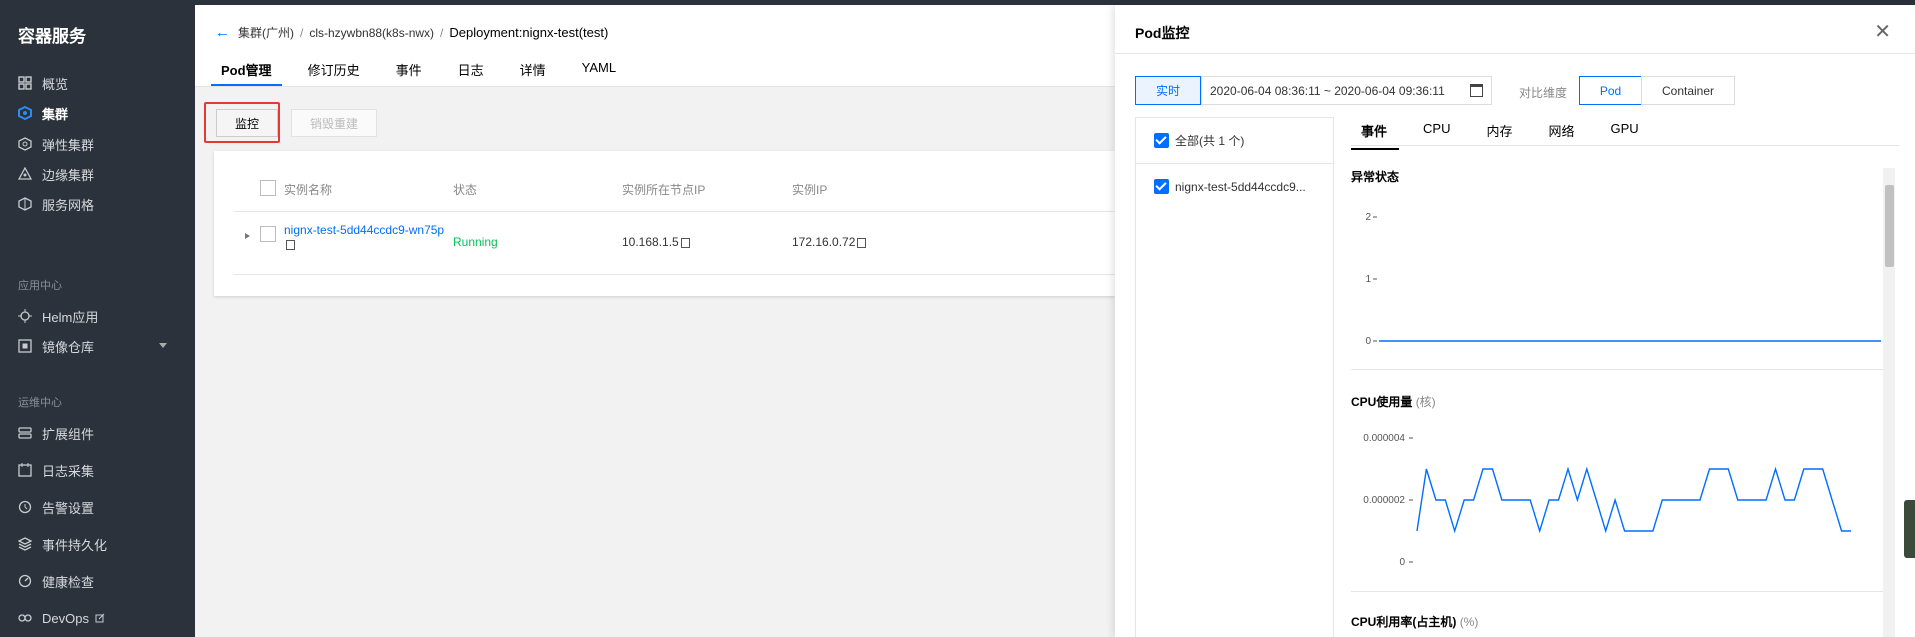 Image resolution: width=1915 pixels, height=637 pixels. I want to click on sidebar-item-label: DevOps, so click(65, 618).